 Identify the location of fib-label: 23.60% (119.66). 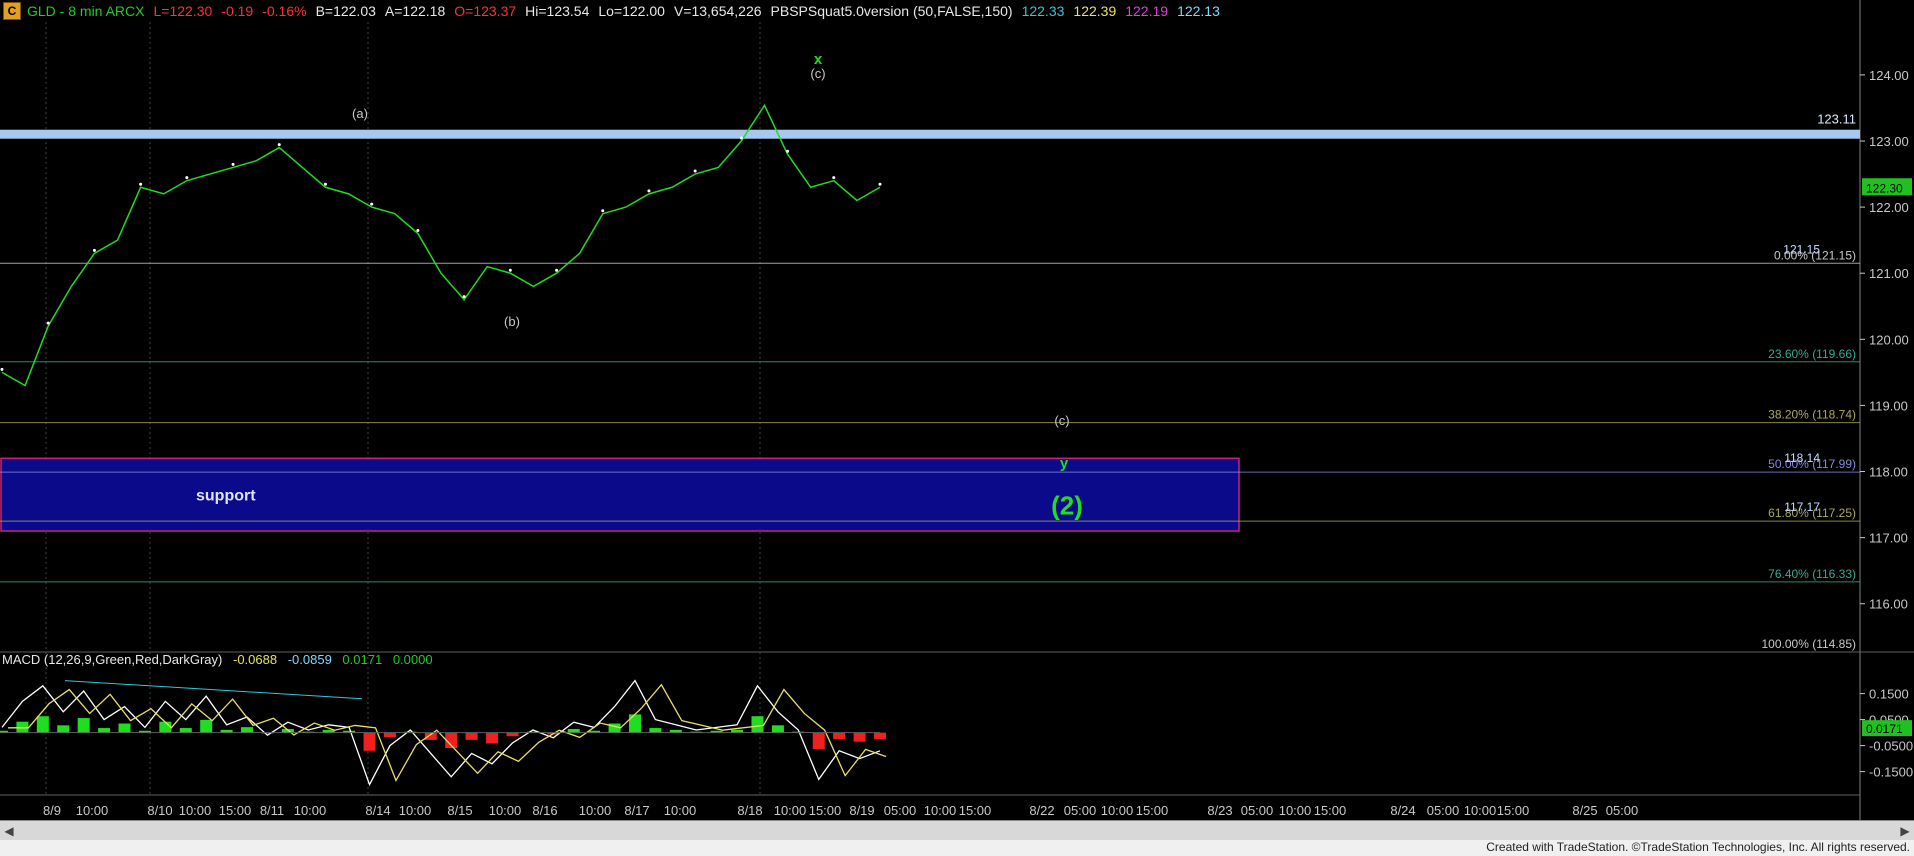
(1812, 354).